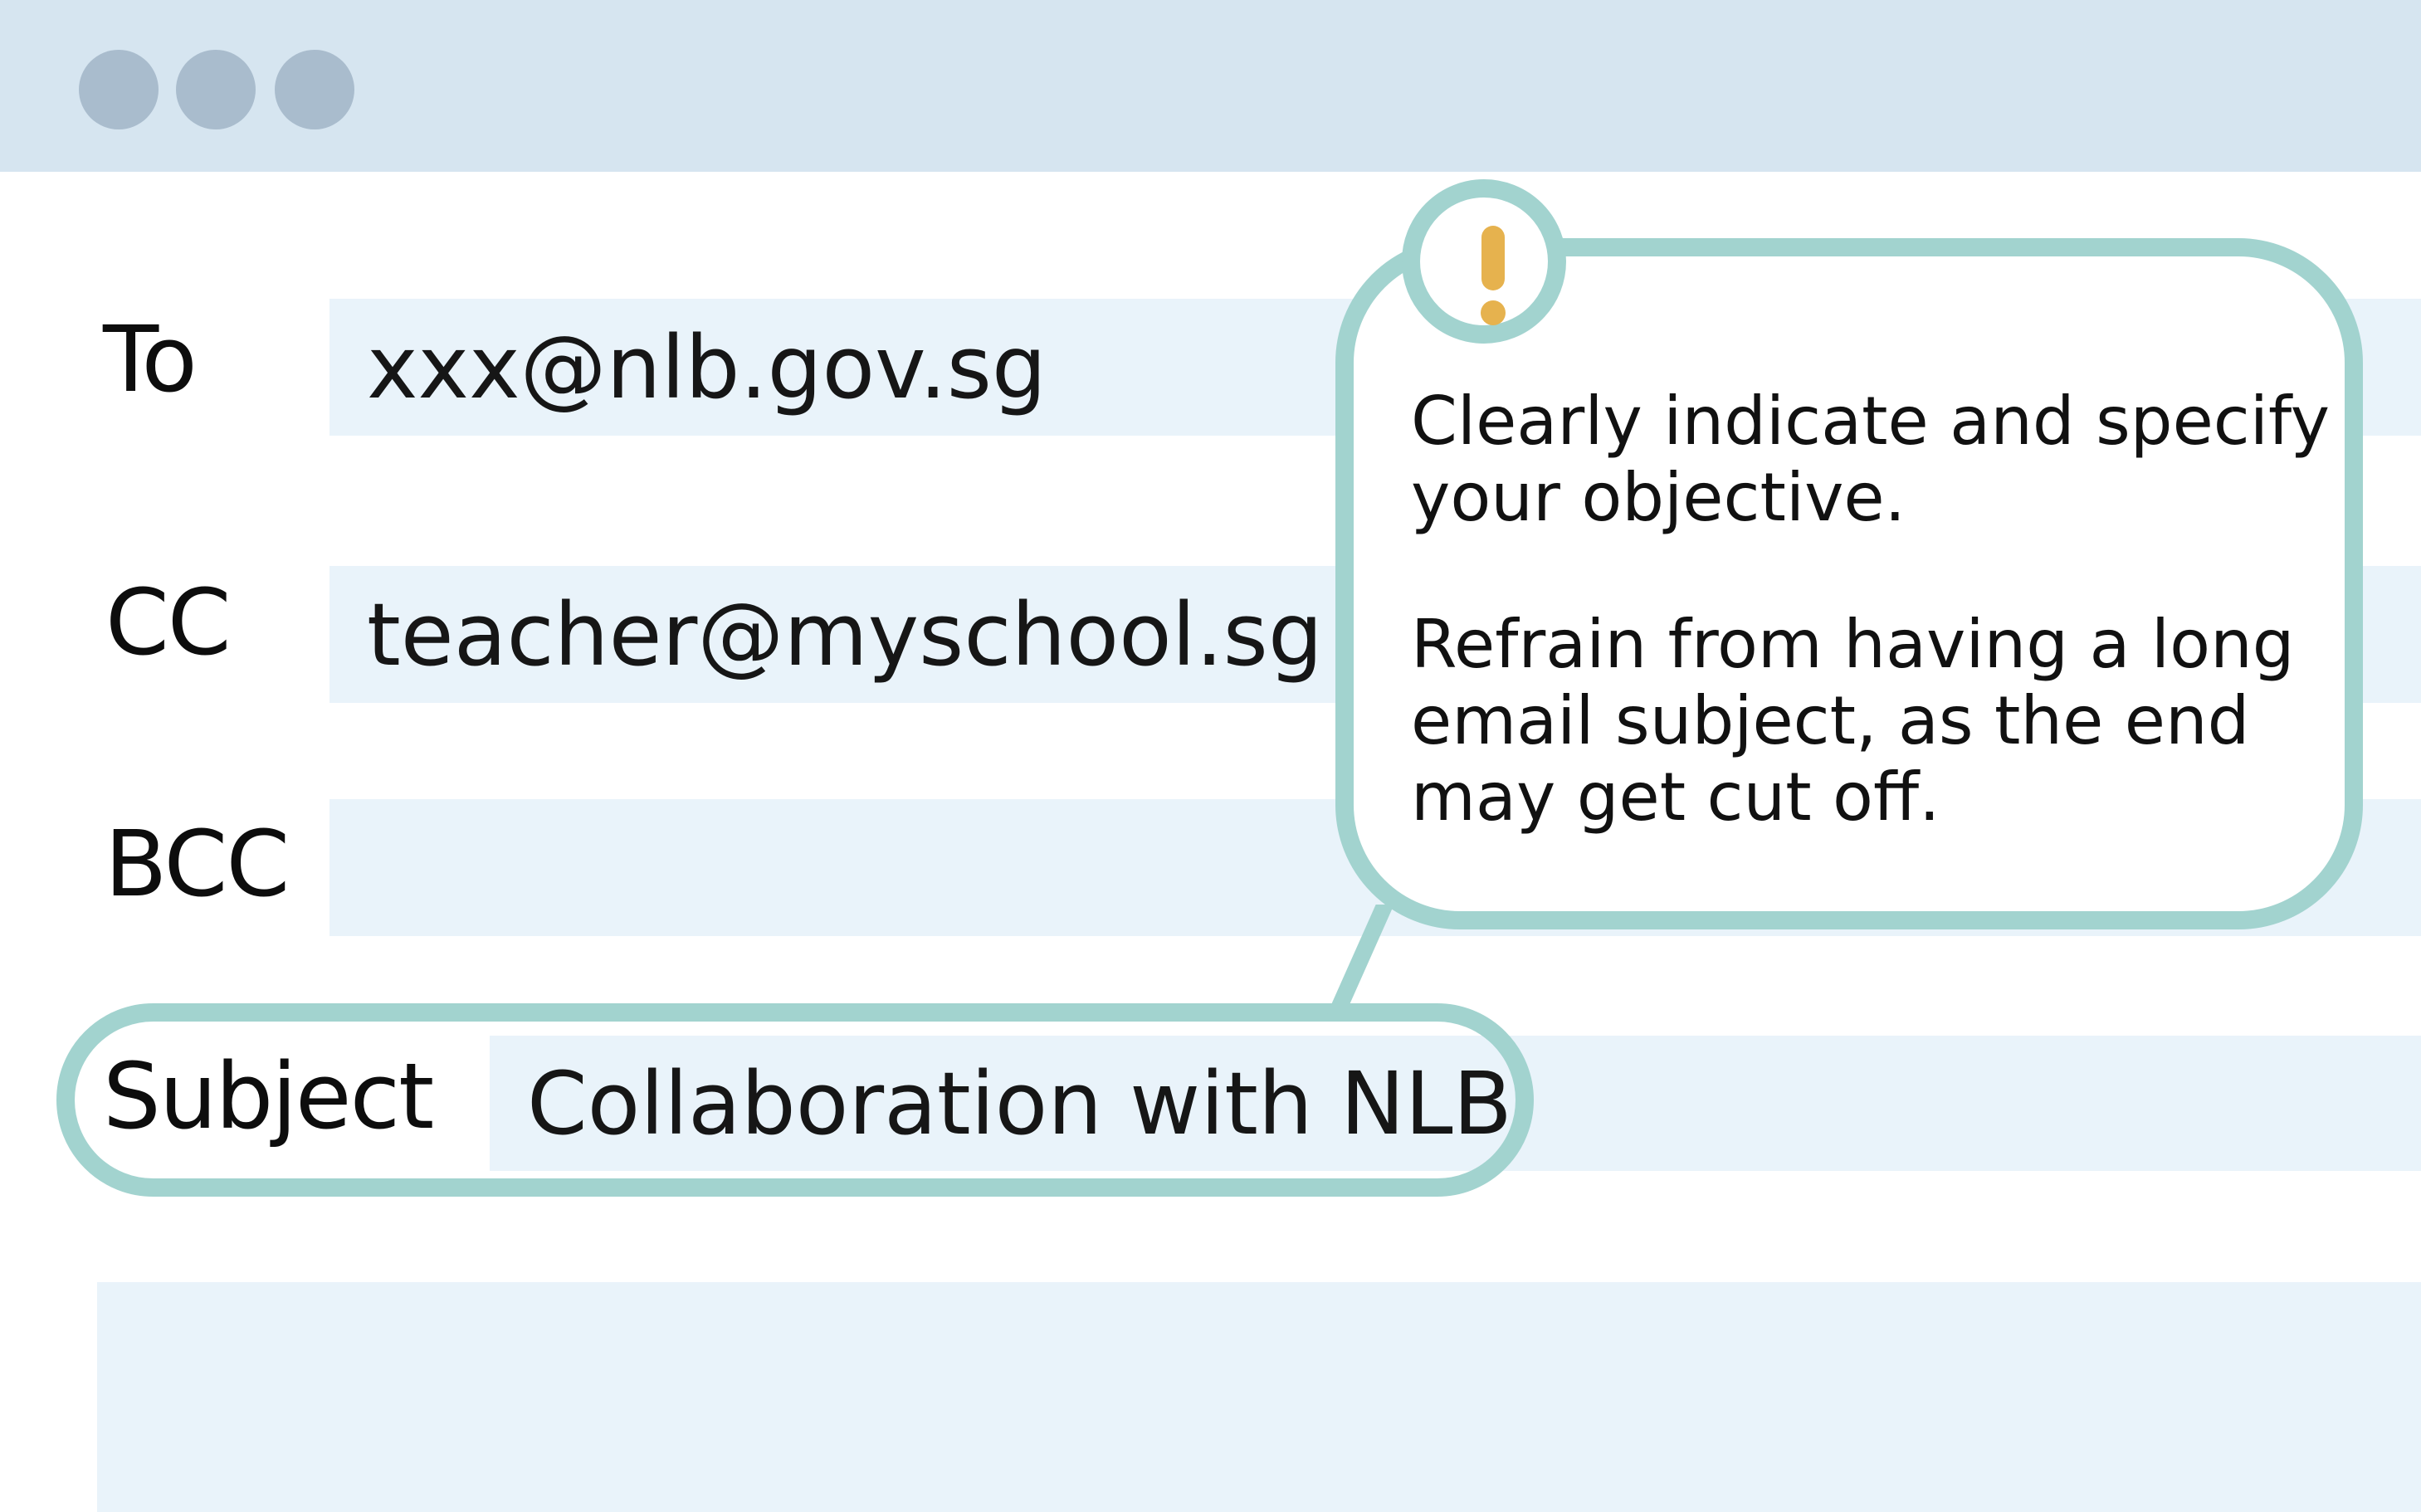  What do you see at coordinates (197, 864) in the screenshot?
I see `bcc-label: BCC` at bounding box center [197, 864].